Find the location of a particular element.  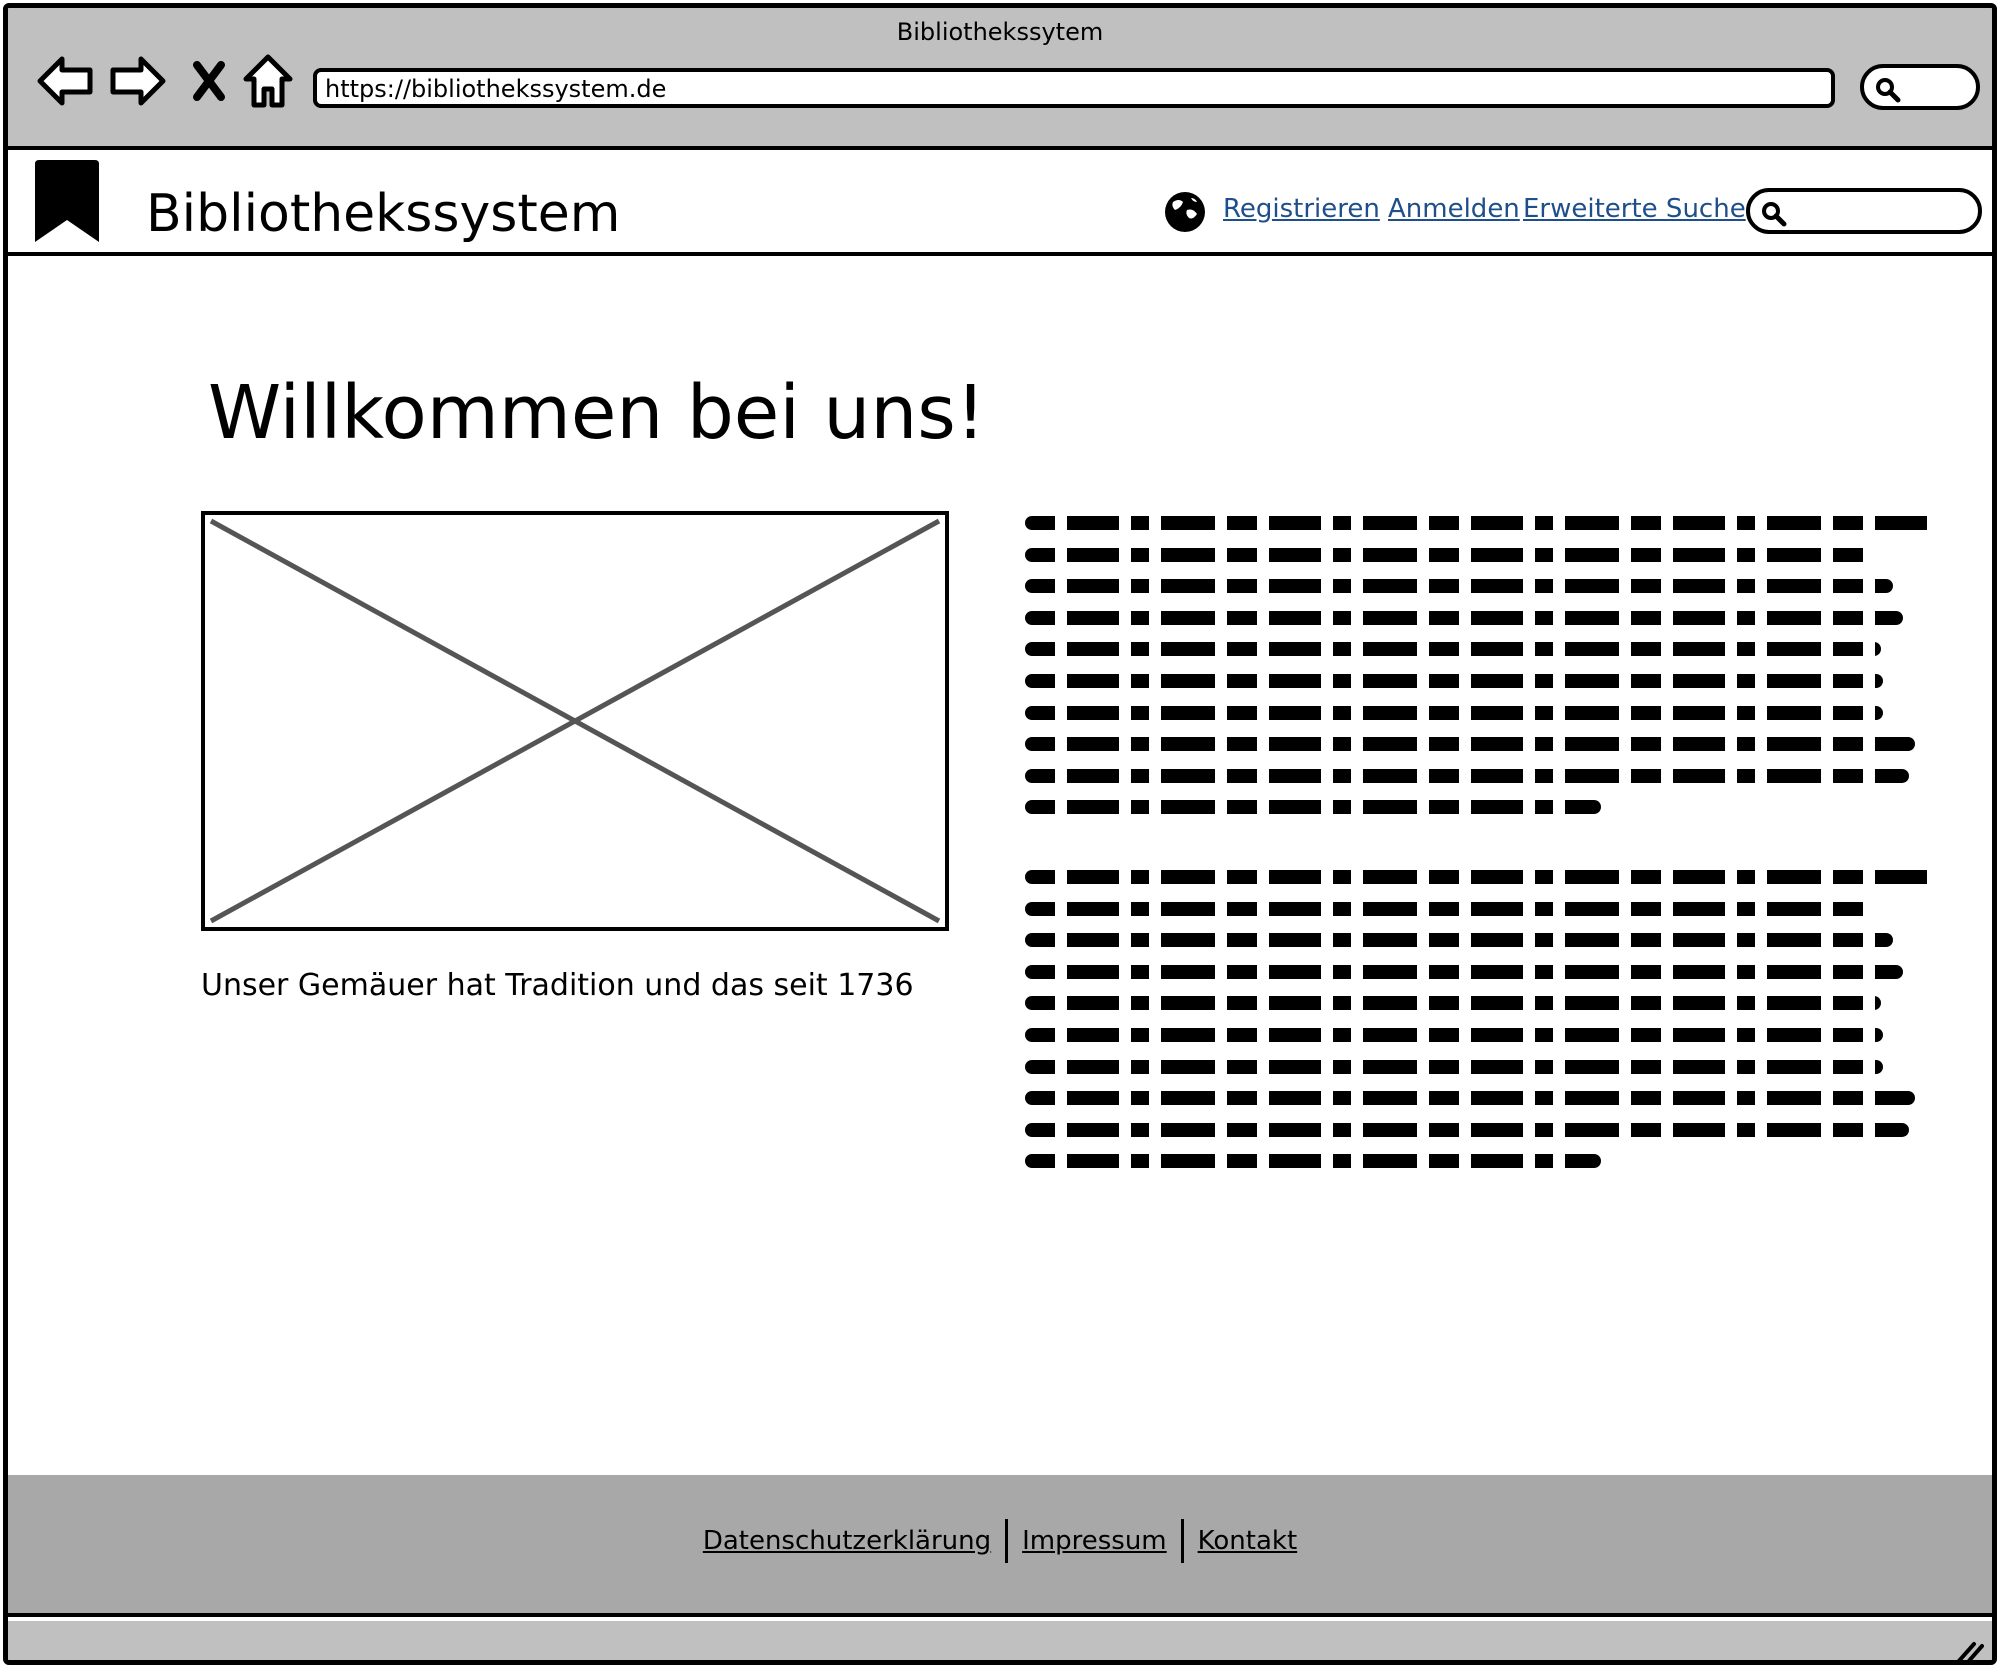

nav-registrieren: Registrieren is located at coordinates (1301, 209).